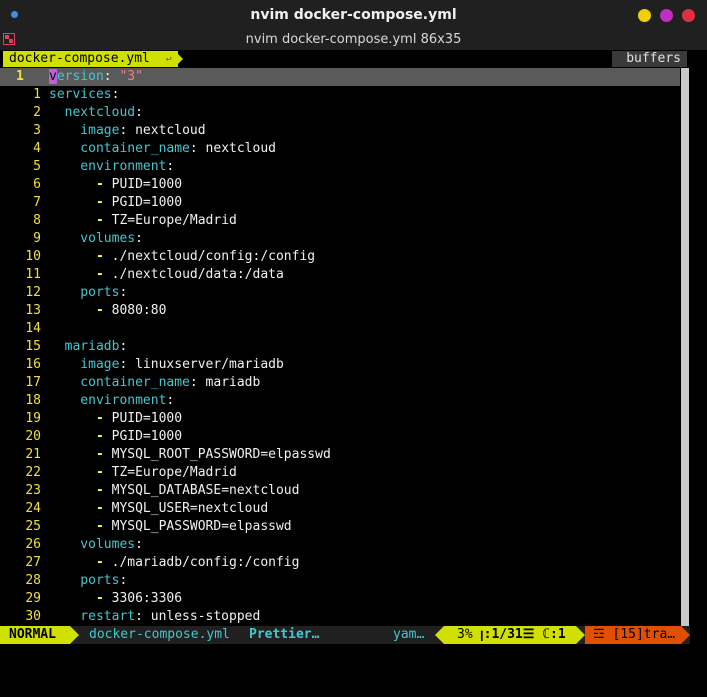 The height and width of the screenshot is (697, 707). Describe the element at coordinates (33, 526) in the screenshot. I see `line-number: 25` at that location.